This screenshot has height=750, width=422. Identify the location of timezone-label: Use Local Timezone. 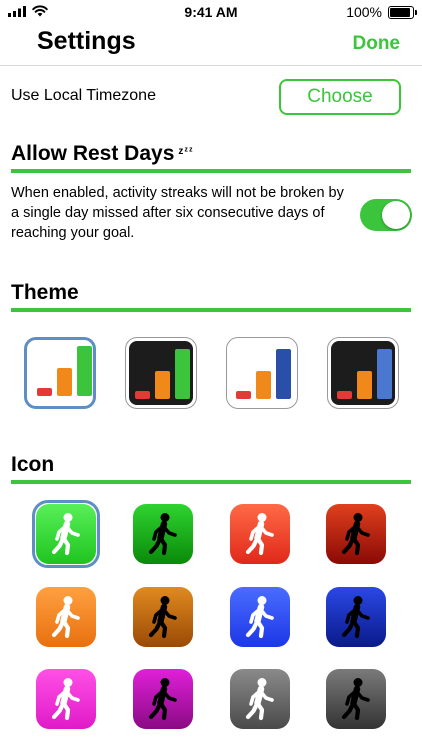
(83, 95).